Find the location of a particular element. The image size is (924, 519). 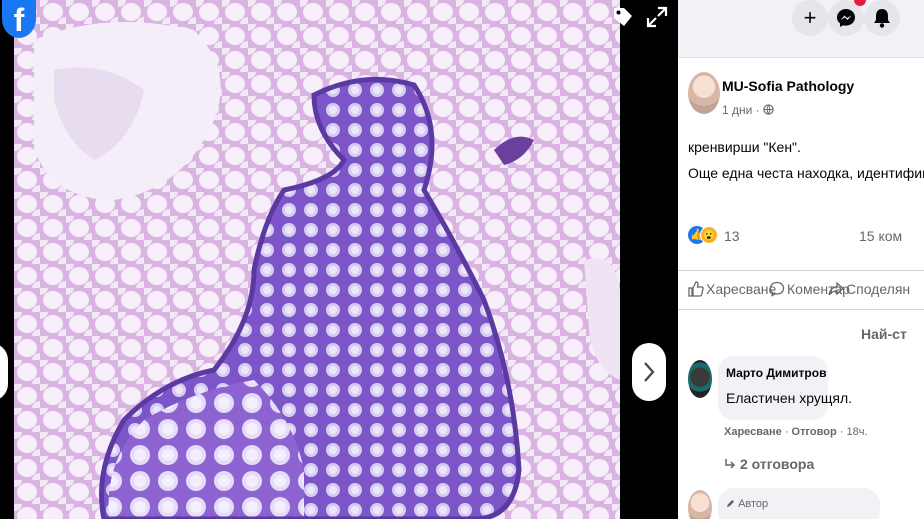

commenter-avatar is located at coordinates (700, 379).